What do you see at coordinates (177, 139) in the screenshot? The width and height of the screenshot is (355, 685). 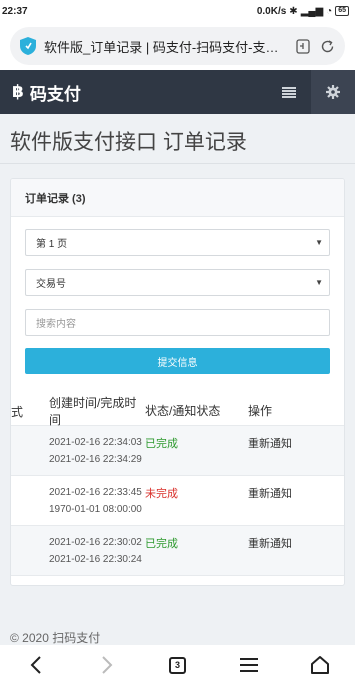 I see `page-title: 软件版支付接口 订单记录` at bounding box center [177, 139].